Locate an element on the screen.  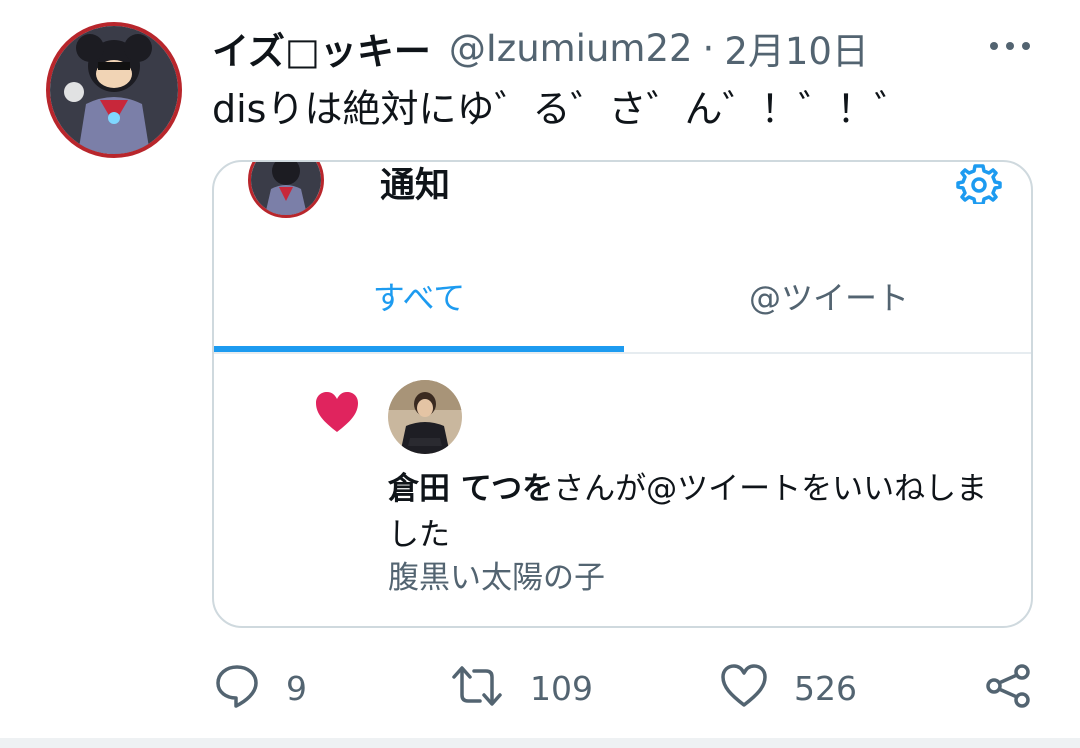
action-bar: 9 109 526 is located at coordinates (540, 688).